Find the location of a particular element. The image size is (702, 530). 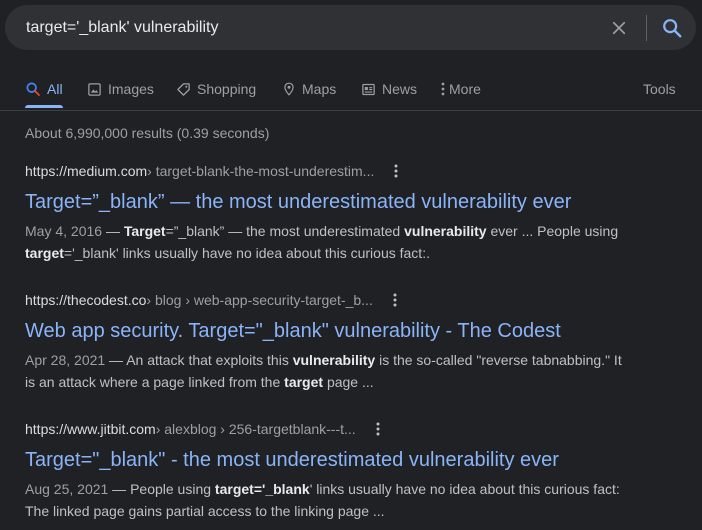

snippet-fragment: ever ... People using is located at coordinates (552, 231).